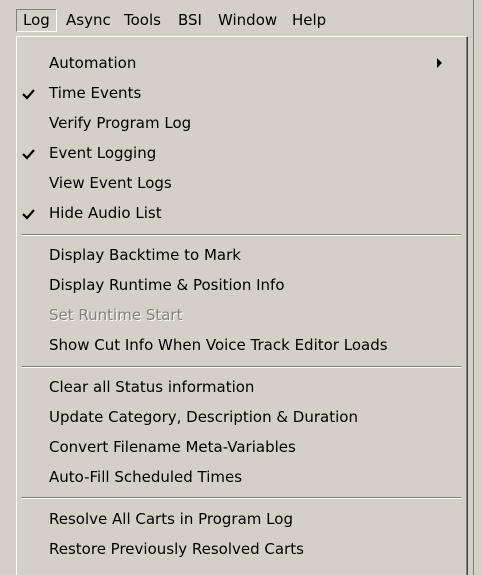  What do you see at coordinates (120, 123) in the screenshot?
I see `menu-item-label: Verify Program Log` at bounding box center [120, 123].